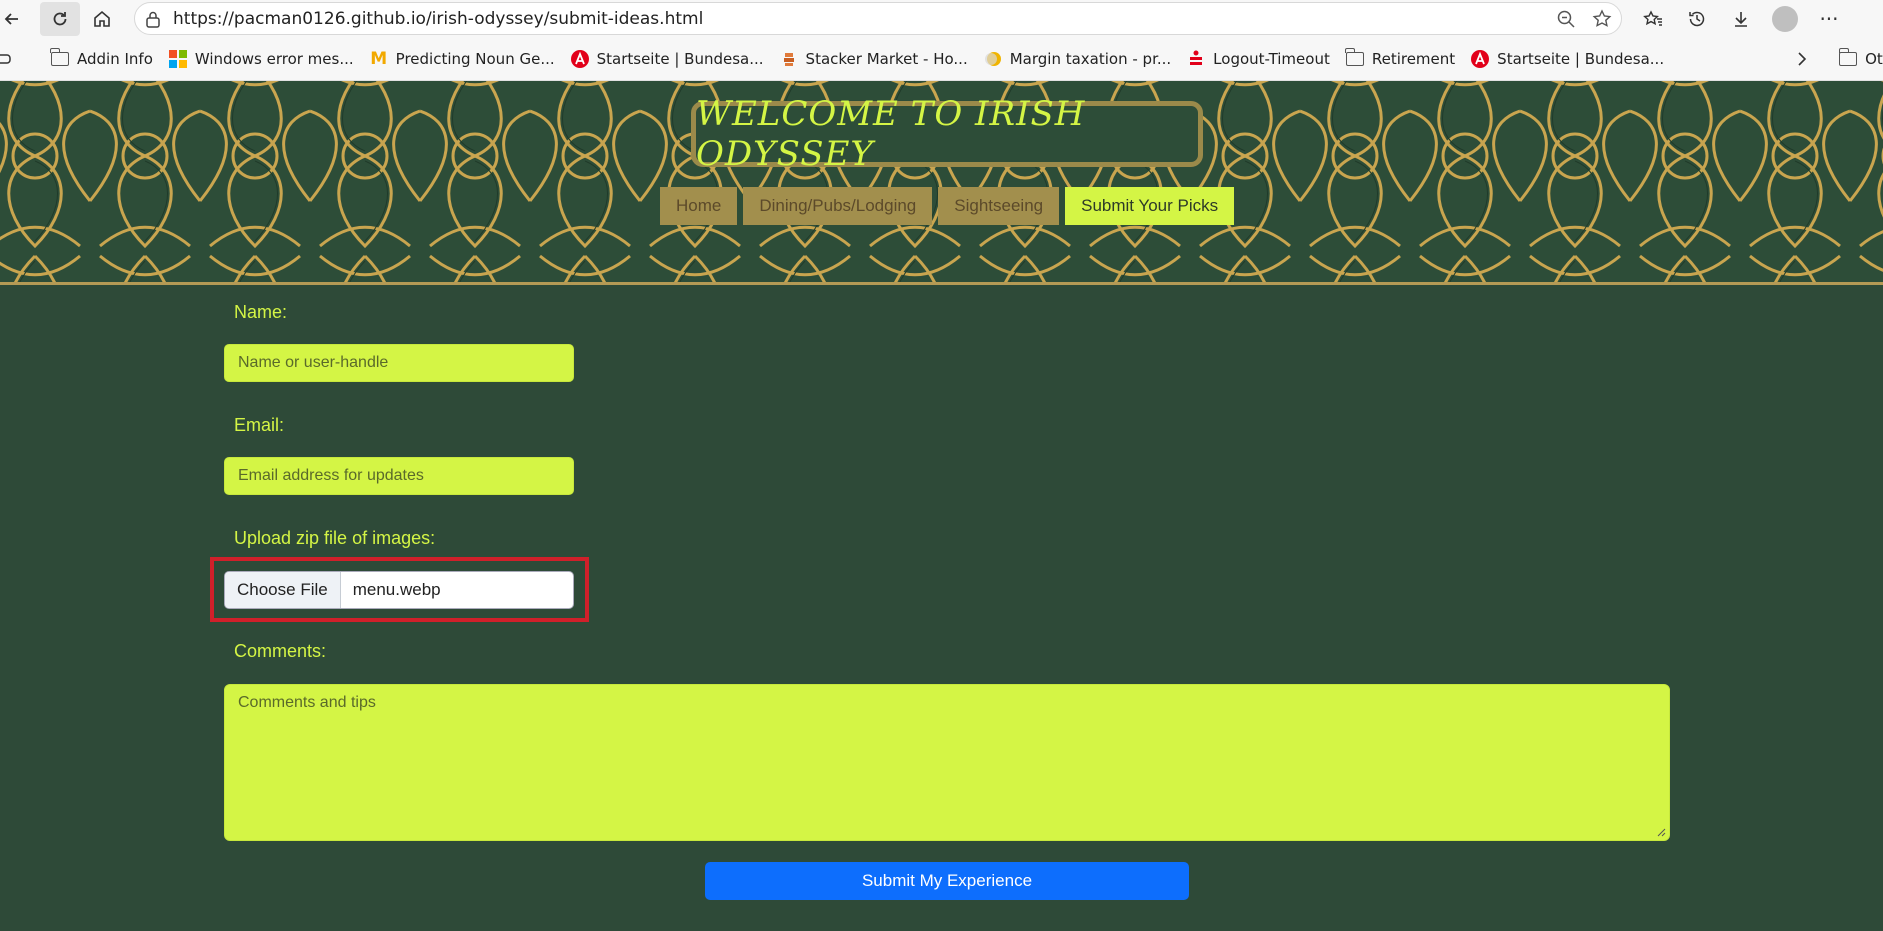 The height and width of the screenshot is (931, 1883). What do you see at coordinates (947, 762) in the screenshot?
I see `comments-textarea: Comments and tips` at bounding box center [947, 762].